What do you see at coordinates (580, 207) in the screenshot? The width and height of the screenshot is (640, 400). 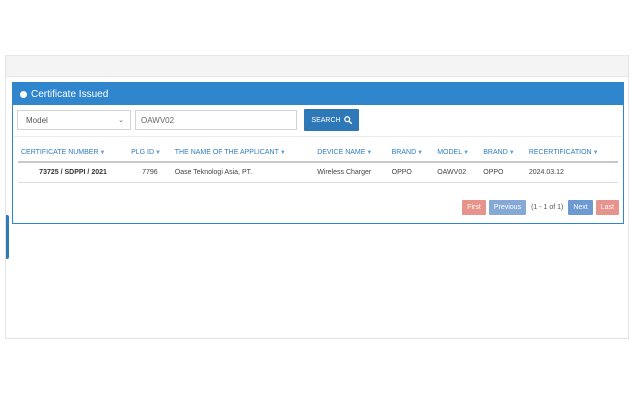 I see `pager-next-button: Next` at bounding box center [580, 207].